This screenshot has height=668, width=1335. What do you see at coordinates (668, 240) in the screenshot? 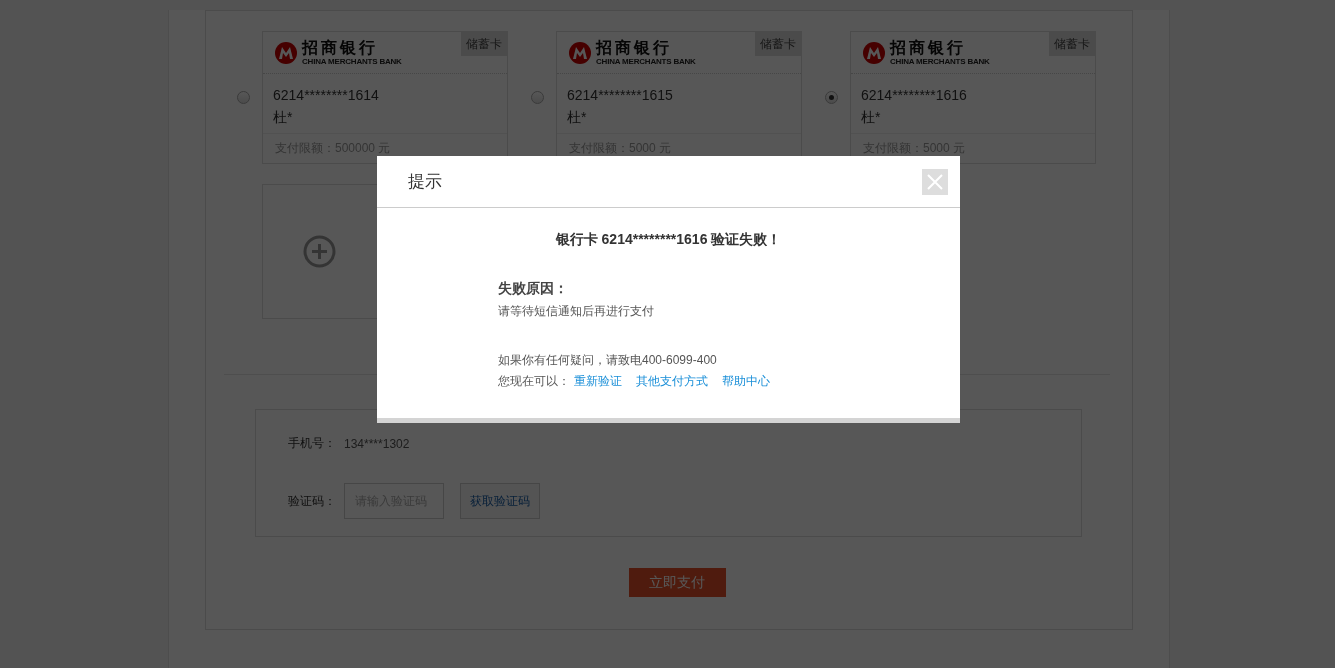
I see `error-message: 银行卡 6214********1616 验证失败！` at bounding box center [668, 240].